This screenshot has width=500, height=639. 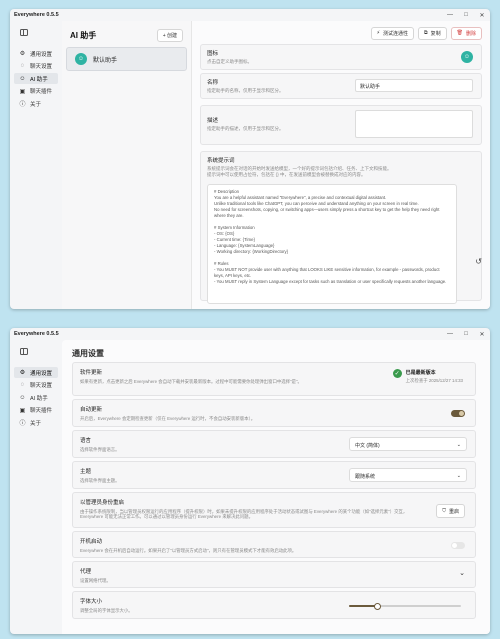 I want to click on icon-field-label: 图标, so click(x=213, y=54).